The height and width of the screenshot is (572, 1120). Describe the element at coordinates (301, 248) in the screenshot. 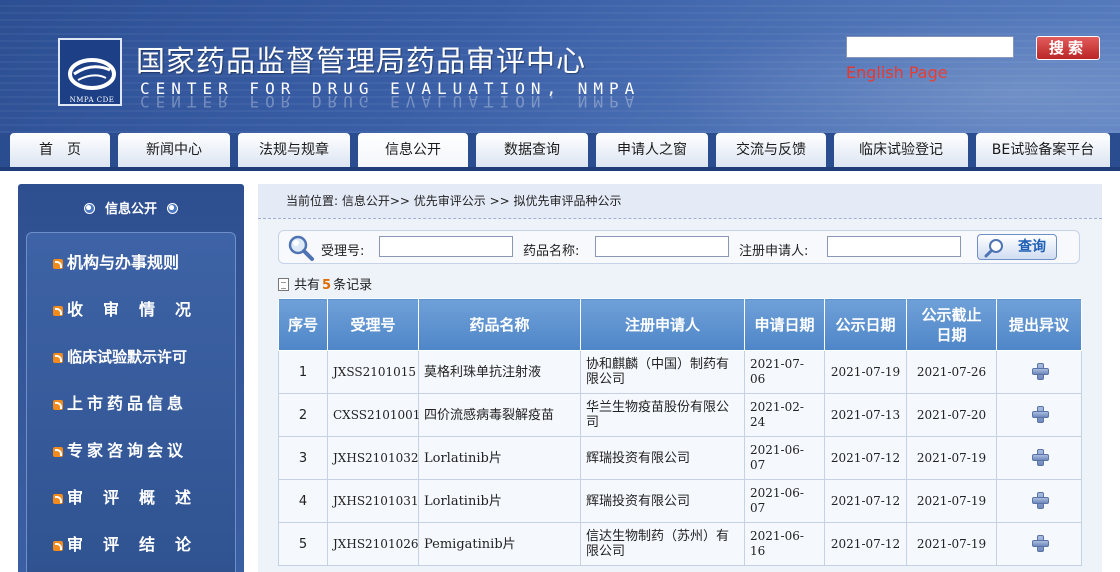

I see `magnifier-icon` at that location.